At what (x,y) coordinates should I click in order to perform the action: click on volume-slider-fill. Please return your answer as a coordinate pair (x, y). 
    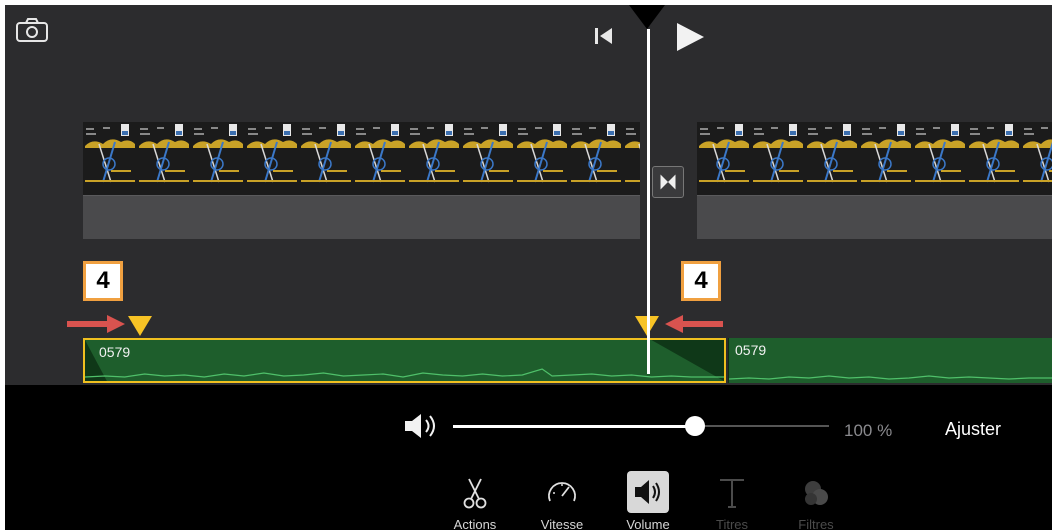
    Looking at the image, I should click on (574, 426).